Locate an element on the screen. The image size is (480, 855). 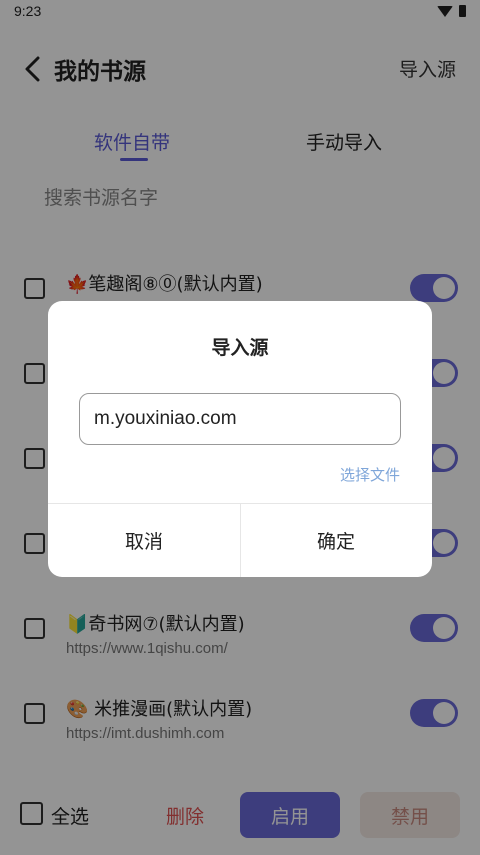
confirm-button: 确定 is located at coordinates (336, 540).